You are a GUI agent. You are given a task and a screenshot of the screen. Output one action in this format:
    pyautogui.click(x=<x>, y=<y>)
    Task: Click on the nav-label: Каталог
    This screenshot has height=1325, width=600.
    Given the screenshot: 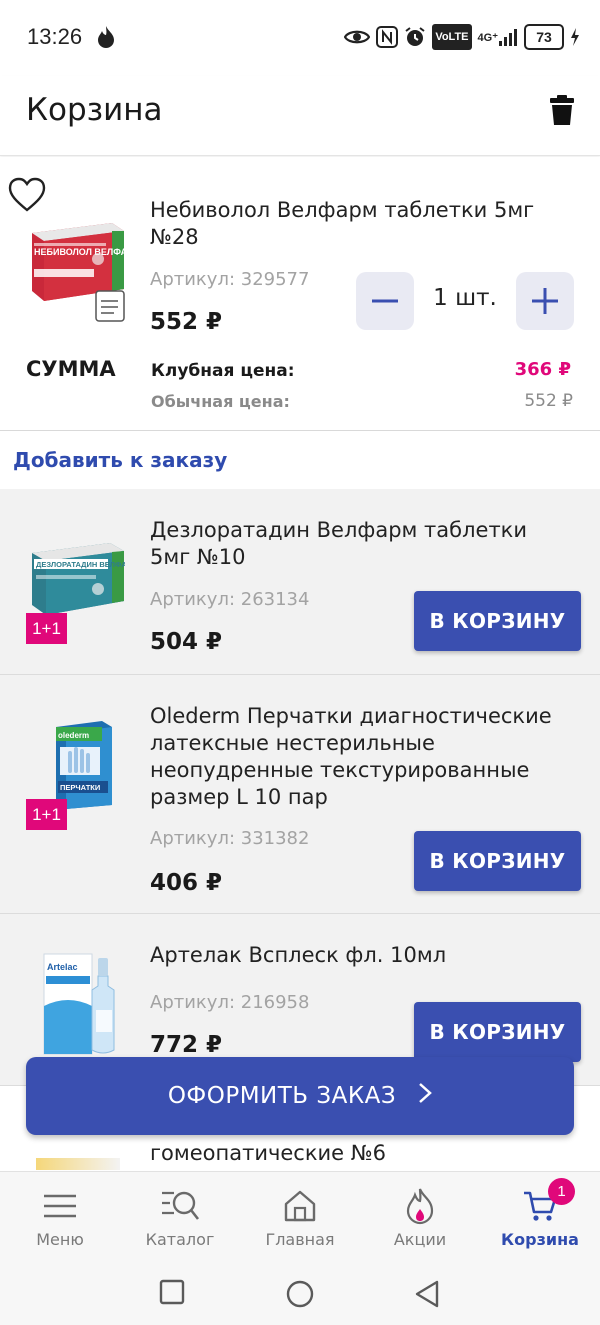 What is the action you would take?
    pyautogui.click(x=180, y=1239)
    